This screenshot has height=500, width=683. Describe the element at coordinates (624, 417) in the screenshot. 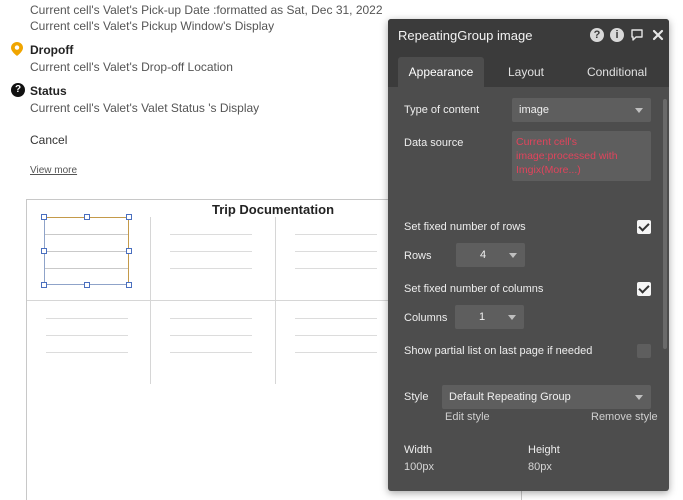

I see `remove-style-link: Remove style` at that location.